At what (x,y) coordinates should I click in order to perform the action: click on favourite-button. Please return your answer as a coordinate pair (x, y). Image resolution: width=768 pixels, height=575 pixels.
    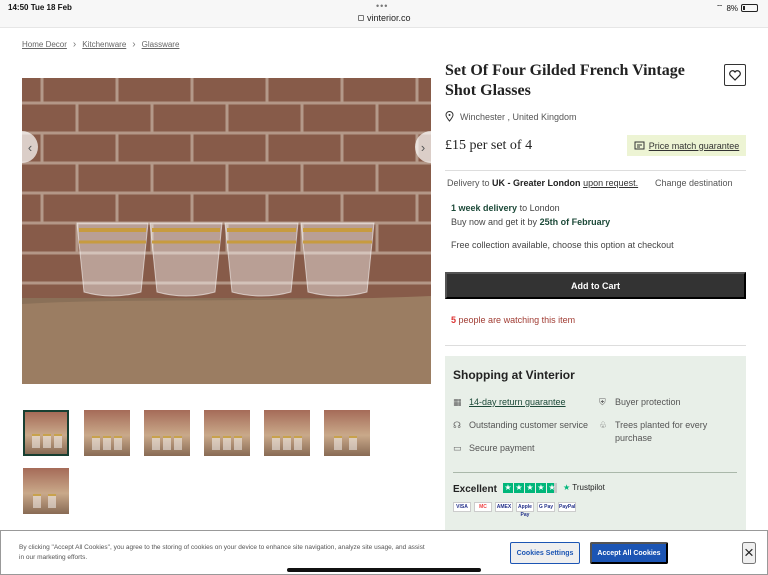
    Looking at the image, I should click on (735, 75).